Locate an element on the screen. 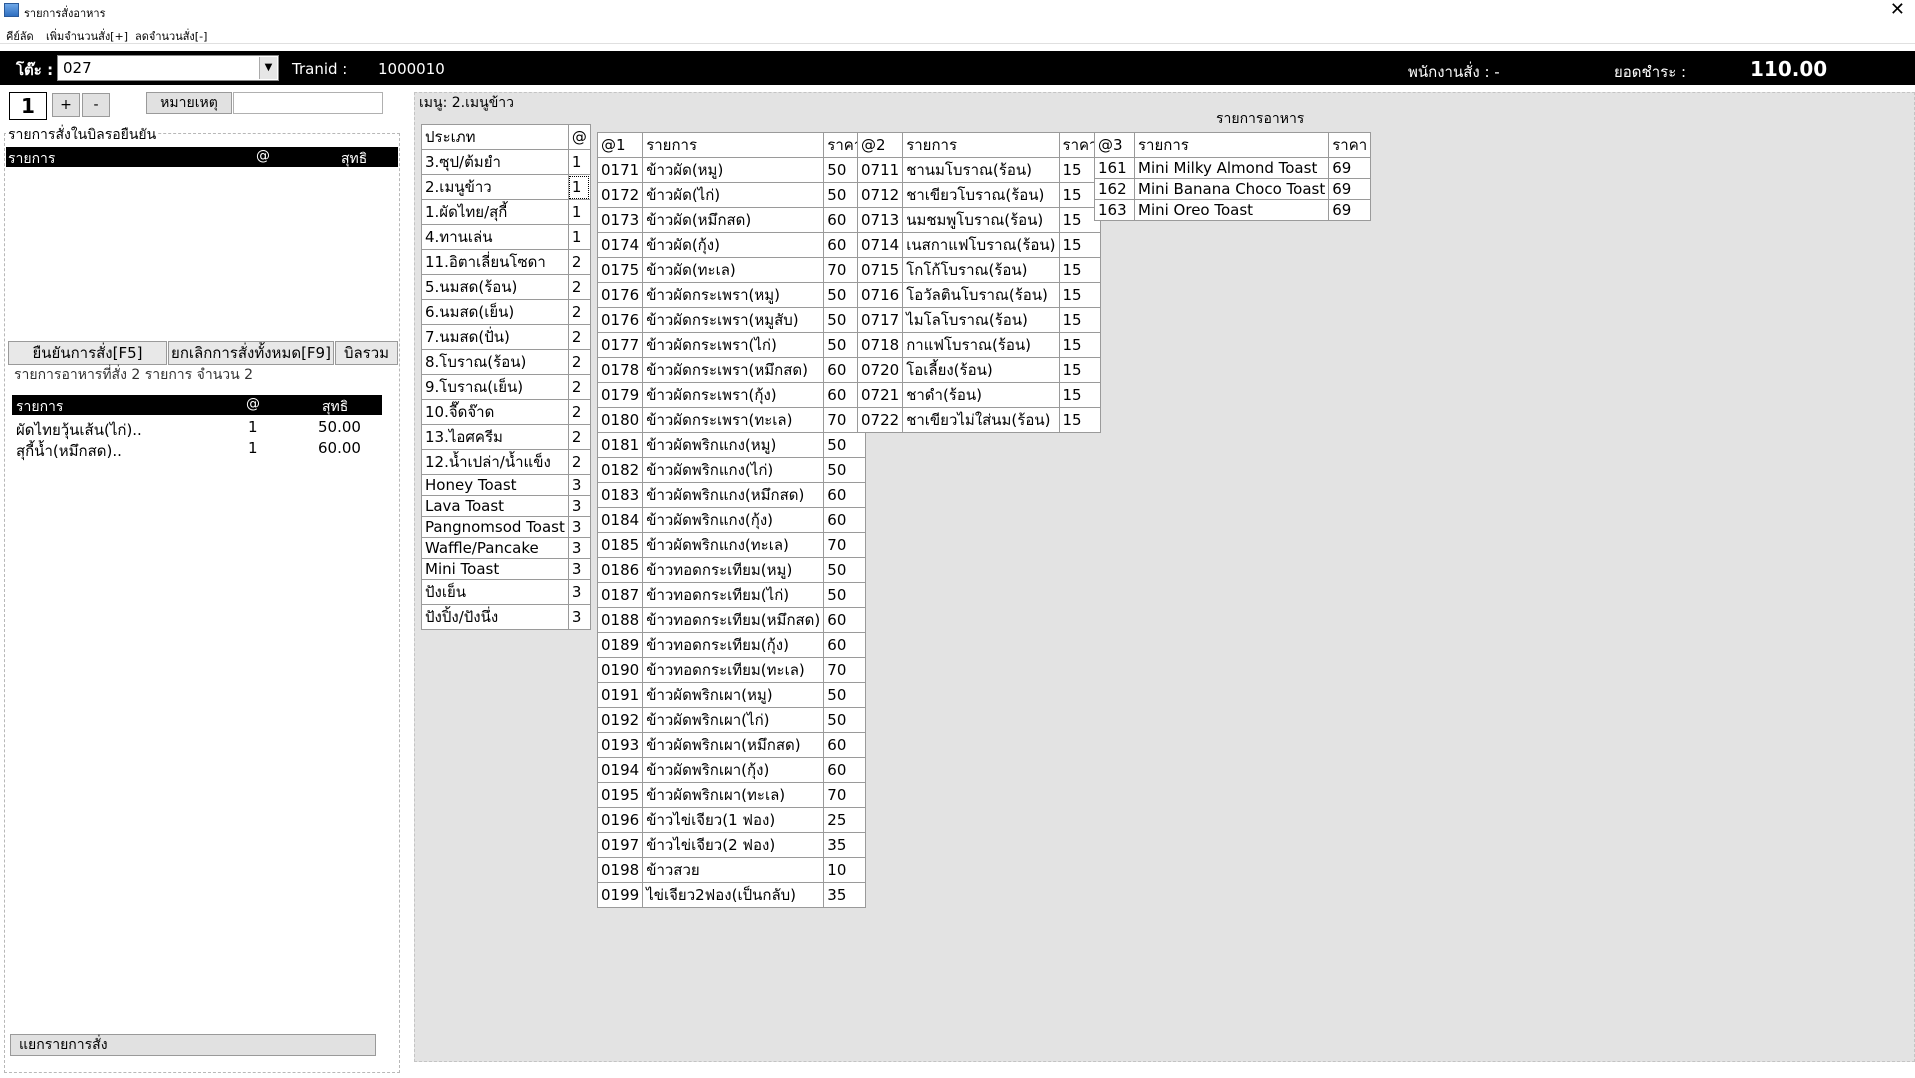 The height and width of the screenshot is (1078, 1915). category-row: 10.จื๊ดจ๊าด 2 is located at coordinates (506, 412).